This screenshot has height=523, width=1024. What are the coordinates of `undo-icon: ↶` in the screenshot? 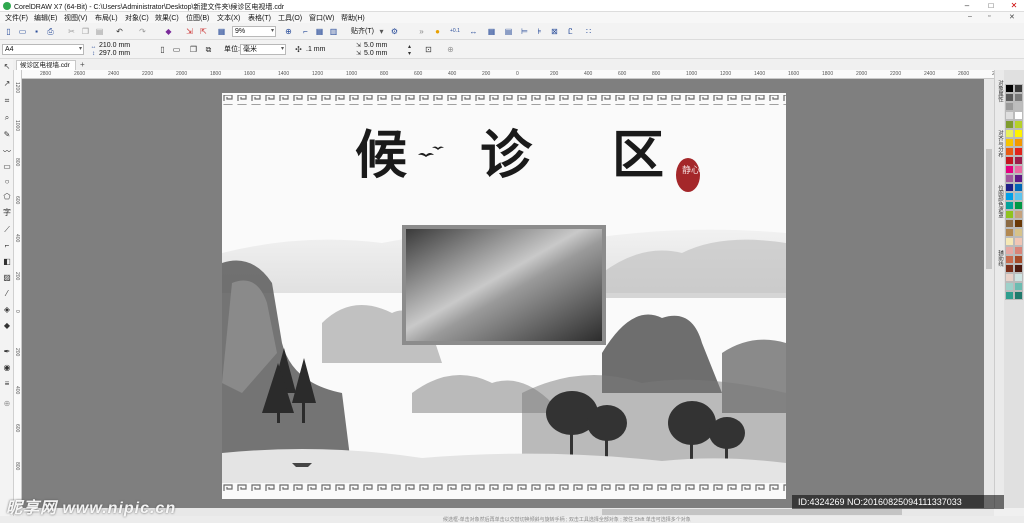 It's located at (119, 31).